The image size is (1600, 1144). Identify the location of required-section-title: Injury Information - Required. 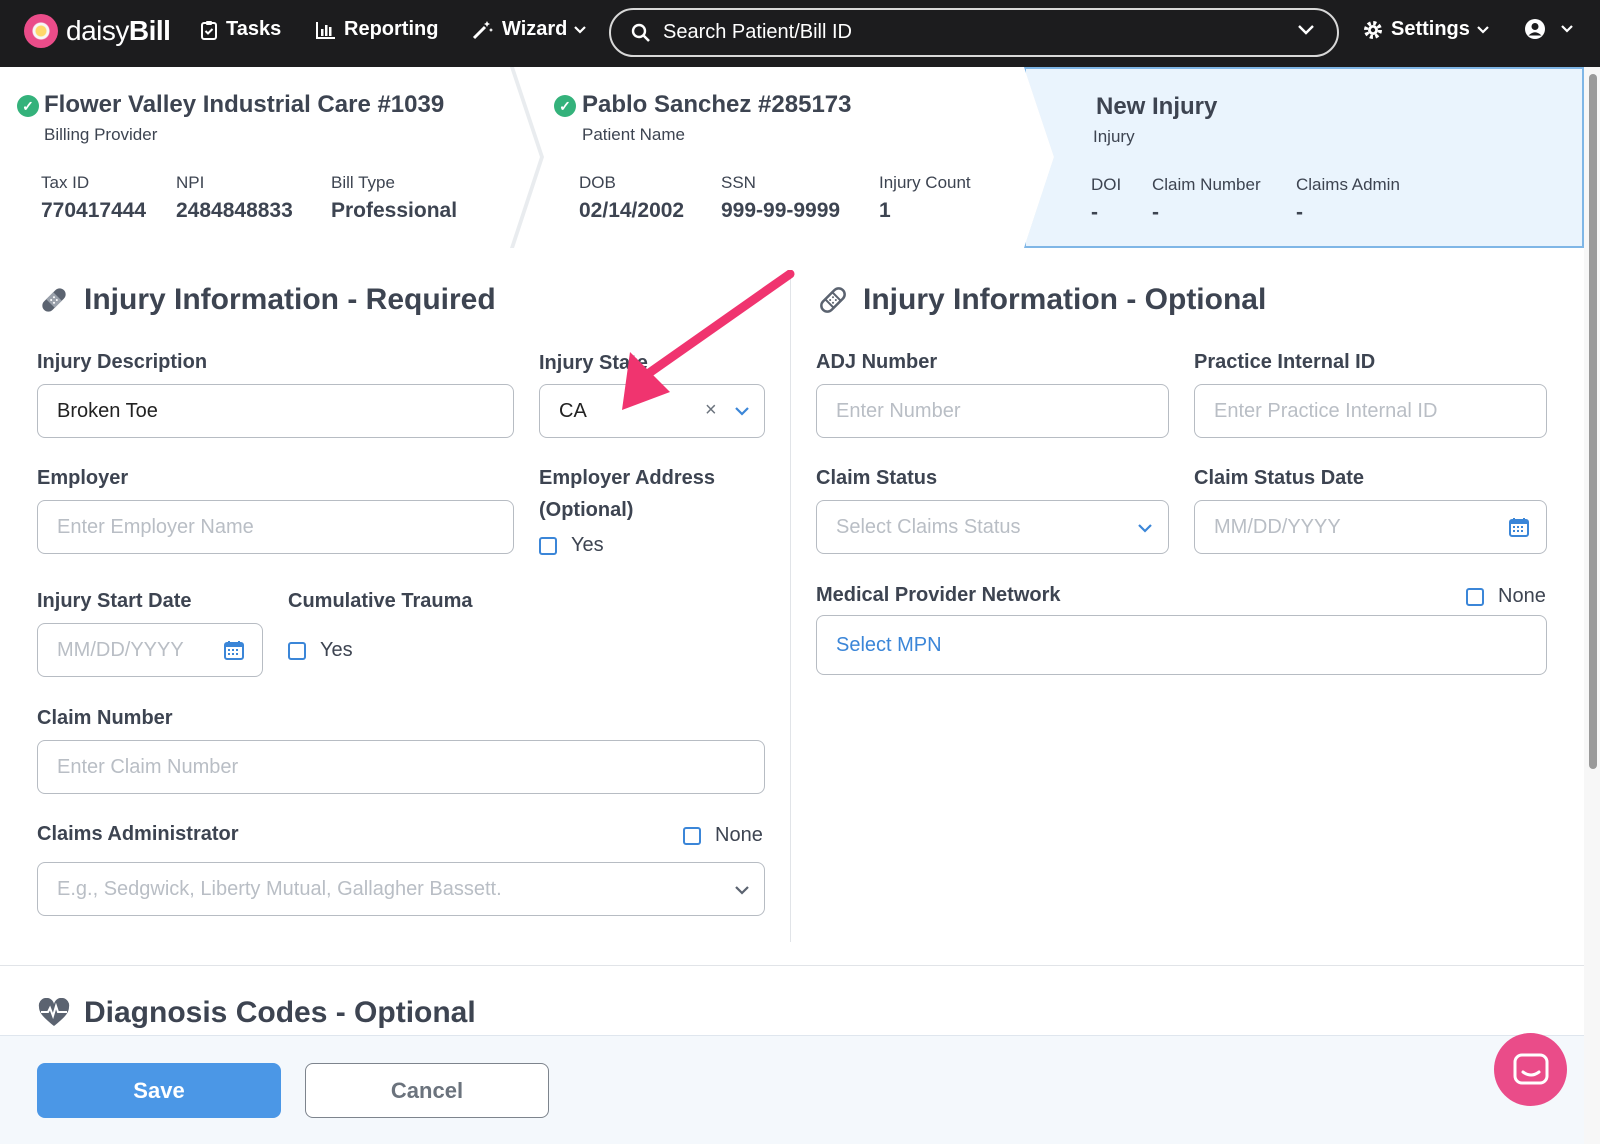
(267, 300).